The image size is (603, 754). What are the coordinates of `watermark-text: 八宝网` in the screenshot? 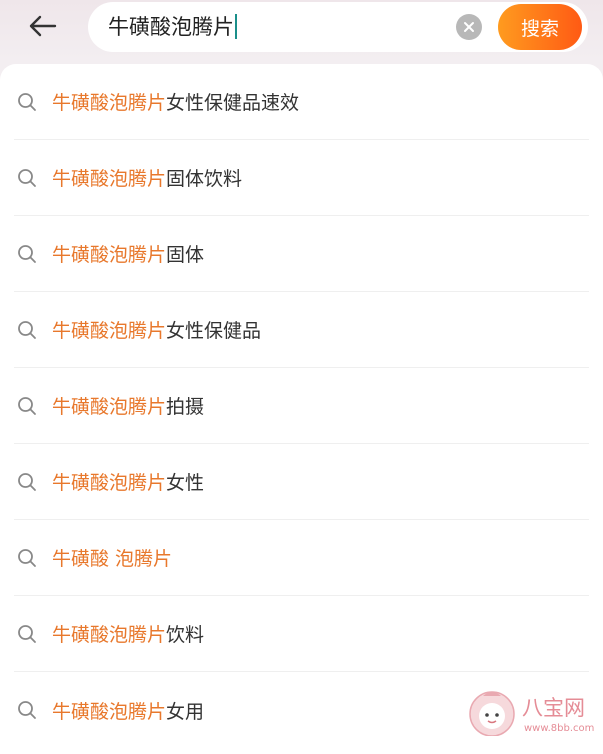 It's located at (553, 708).